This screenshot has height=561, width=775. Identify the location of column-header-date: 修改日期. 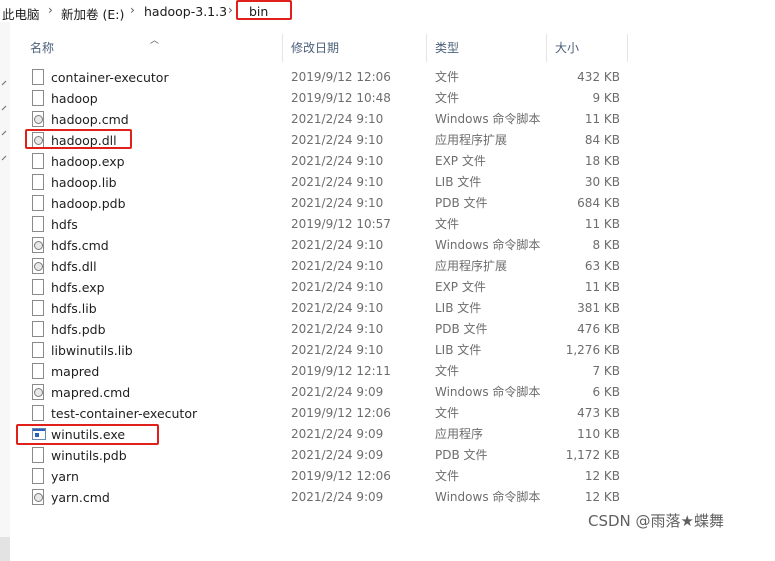
(355, 48).